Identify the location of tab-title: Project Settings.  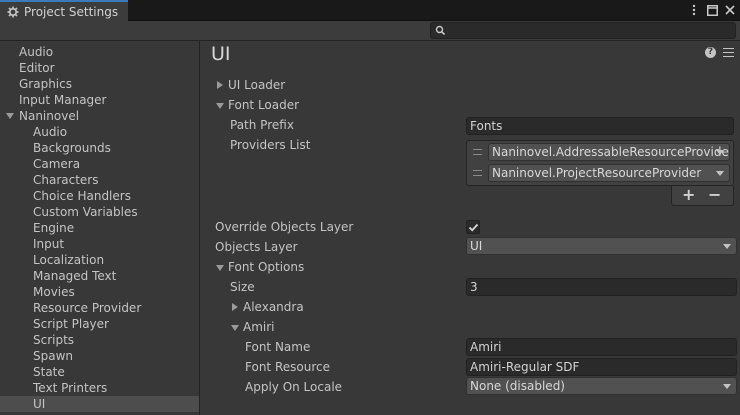
(71, 11).